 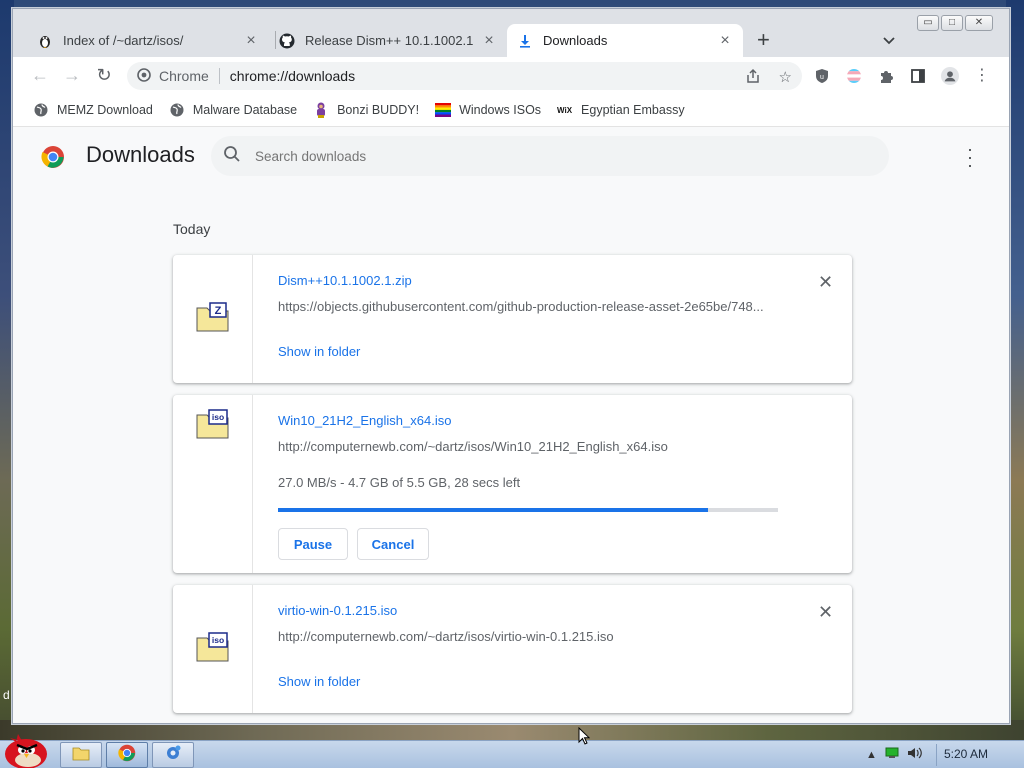 I want to click on tab-downloads: Downloads ×, so click(x=625, y=40).